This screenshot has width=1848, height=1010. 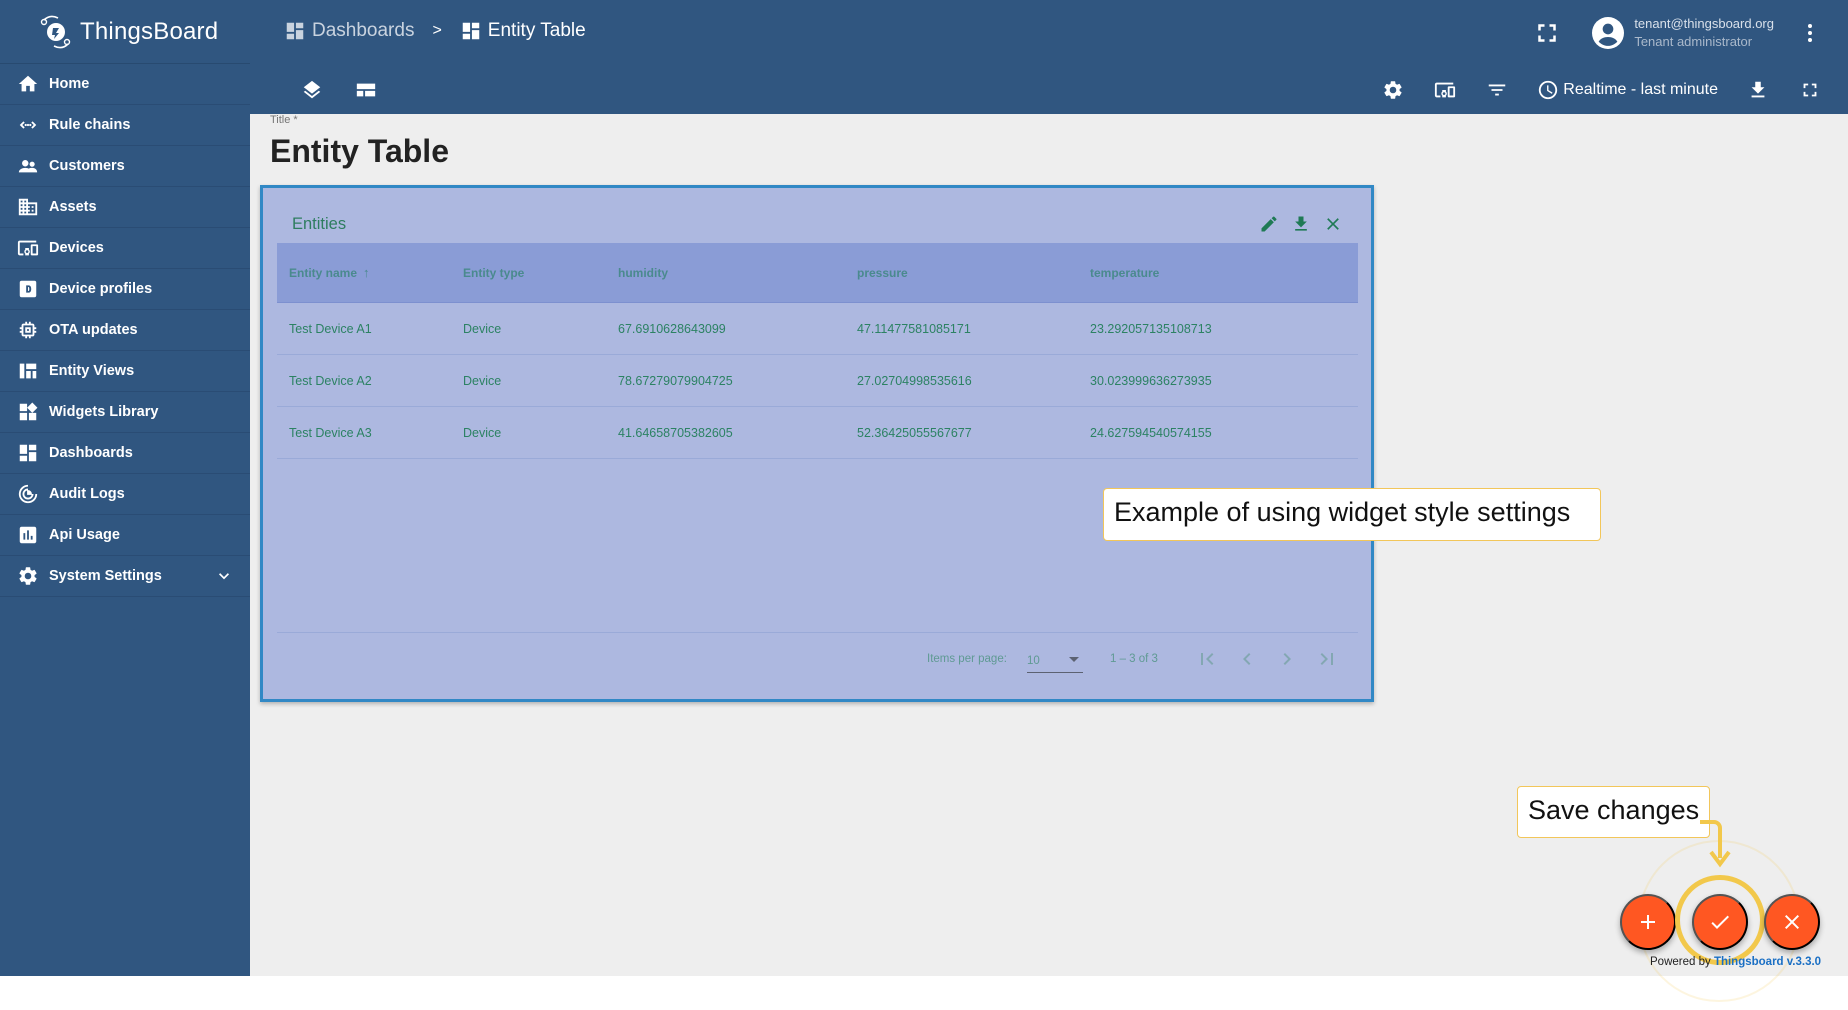 I want to click on export-widget-button, so click(x=1301, y=224).